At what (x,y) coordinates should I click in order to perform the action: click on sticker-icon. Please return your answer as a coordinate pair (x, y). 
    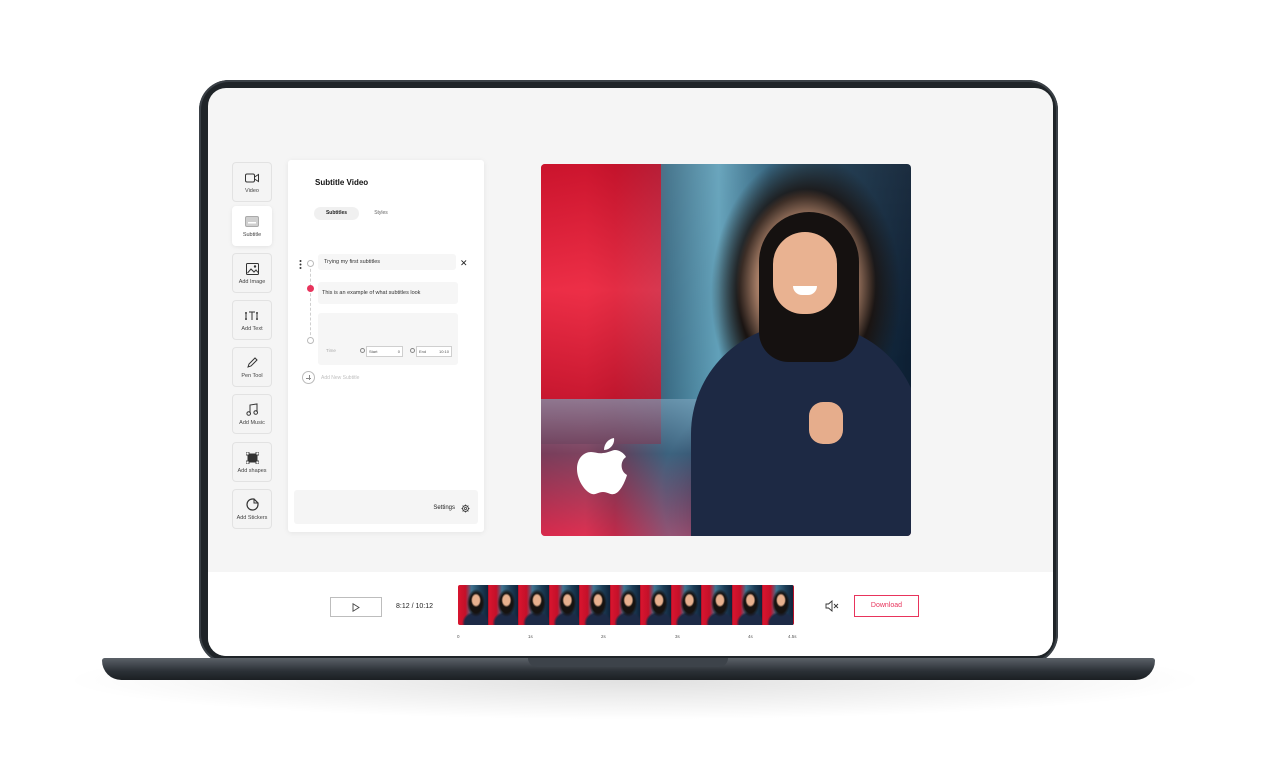
    Looking at the image, I should click on (252, 505).